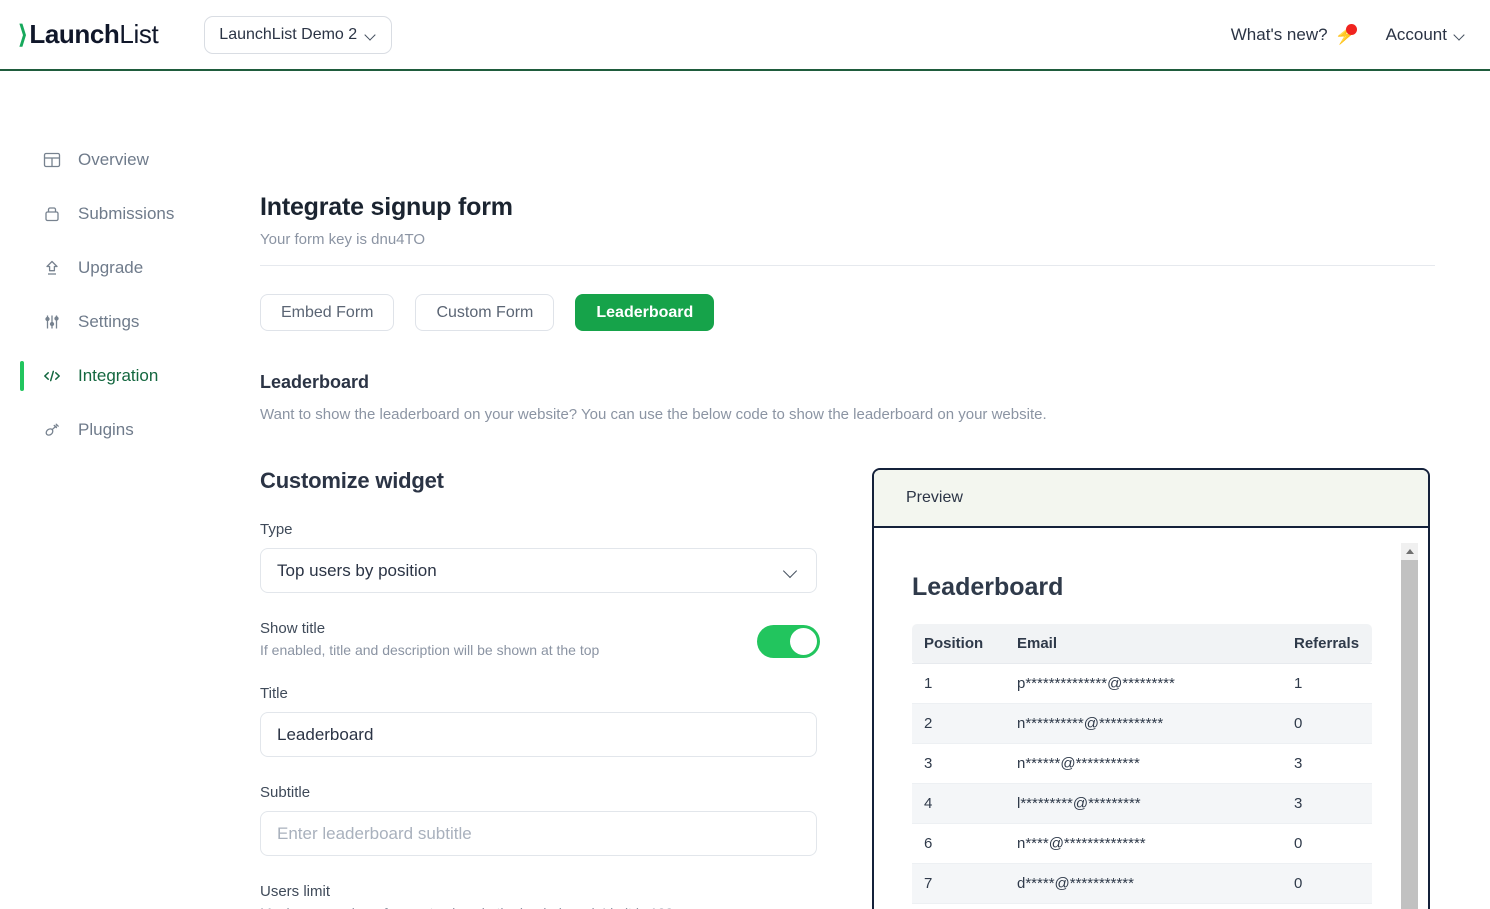 The width and height of the screenshot is (1490, 909). What do you see at coordinates (52, 160) in the screenshot?
I see `dashboard-icon` at bounding box center [52, 160].